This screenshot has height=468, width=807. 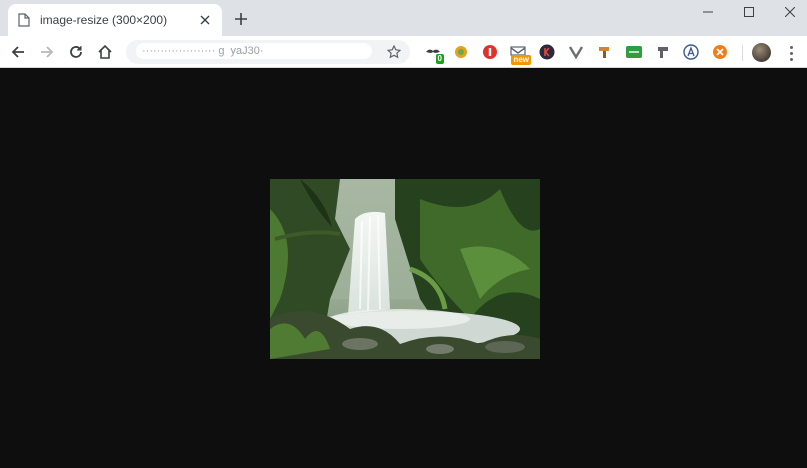 I want to click on browser-toolbar: 0 new, so click(x=403, y=52).